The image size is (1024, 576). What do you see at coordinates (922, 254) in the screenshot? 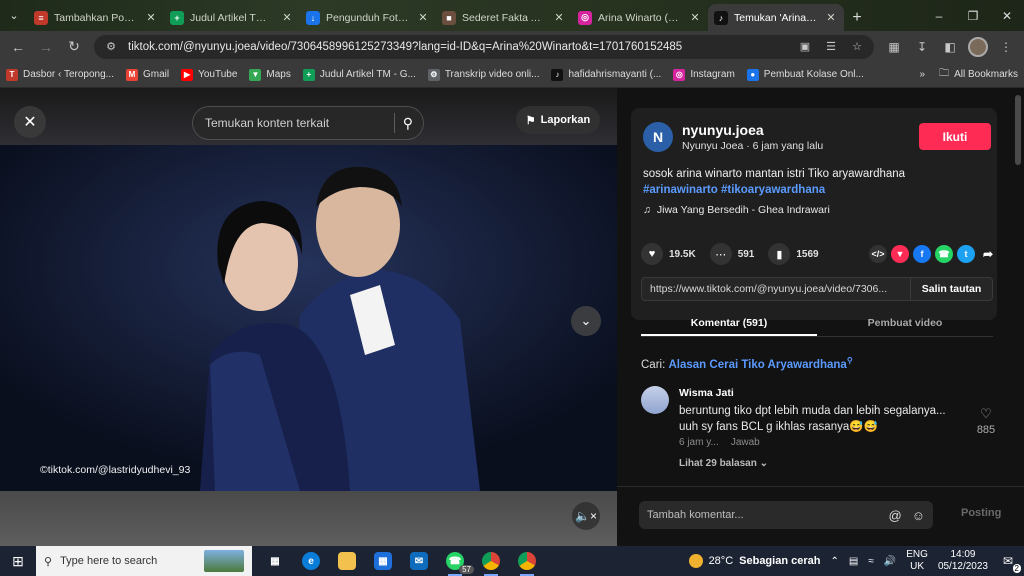
I see `facebook-icon: f` at bounding box center [922, 254].